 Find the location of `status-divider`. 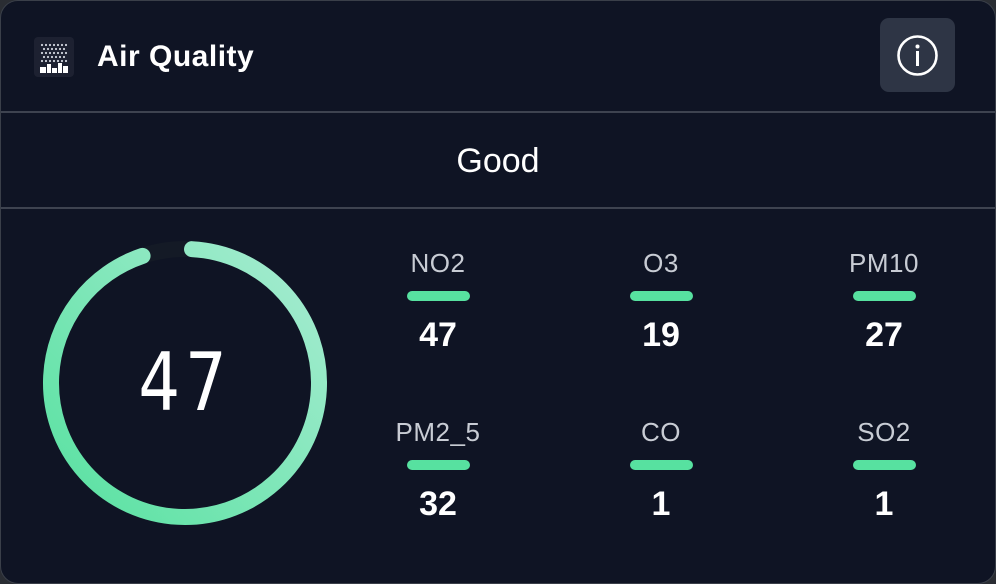

status-divider is located at coordinates (498, 208).